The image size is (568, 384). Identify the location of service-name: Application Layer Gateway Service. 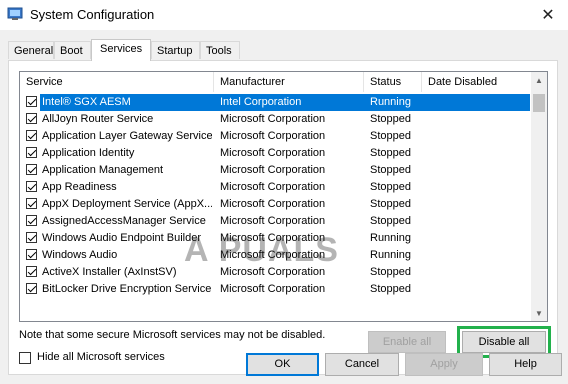
(127, 136).